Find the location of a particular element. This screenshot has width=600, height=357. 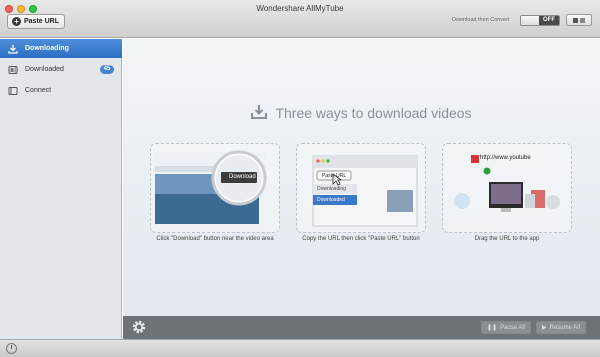

inset-downloaded-label: Downloaded is located at coordinates (331, 200).